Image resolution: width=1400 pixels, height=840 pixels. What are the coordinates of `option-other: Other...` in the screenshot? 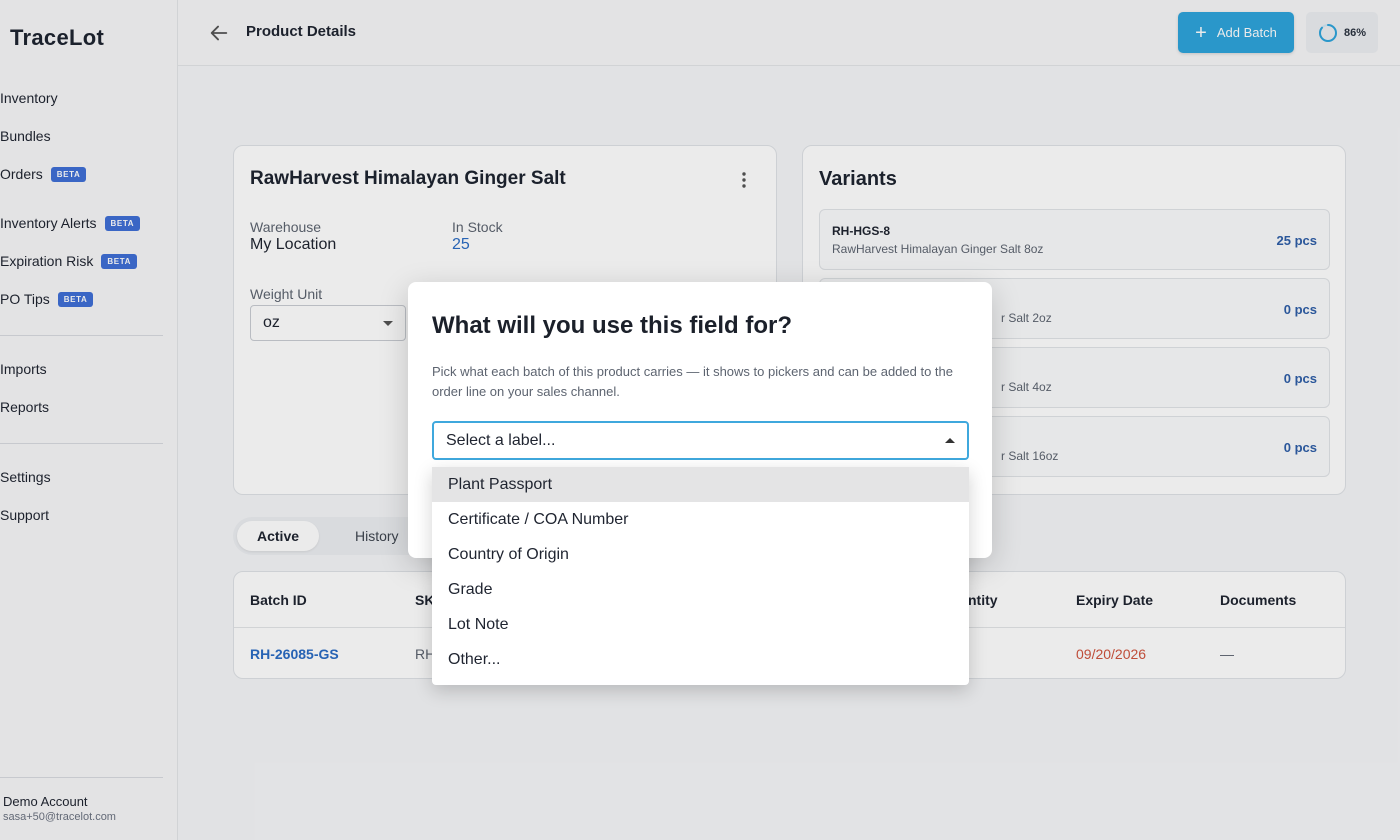 It's located at (700, 659).